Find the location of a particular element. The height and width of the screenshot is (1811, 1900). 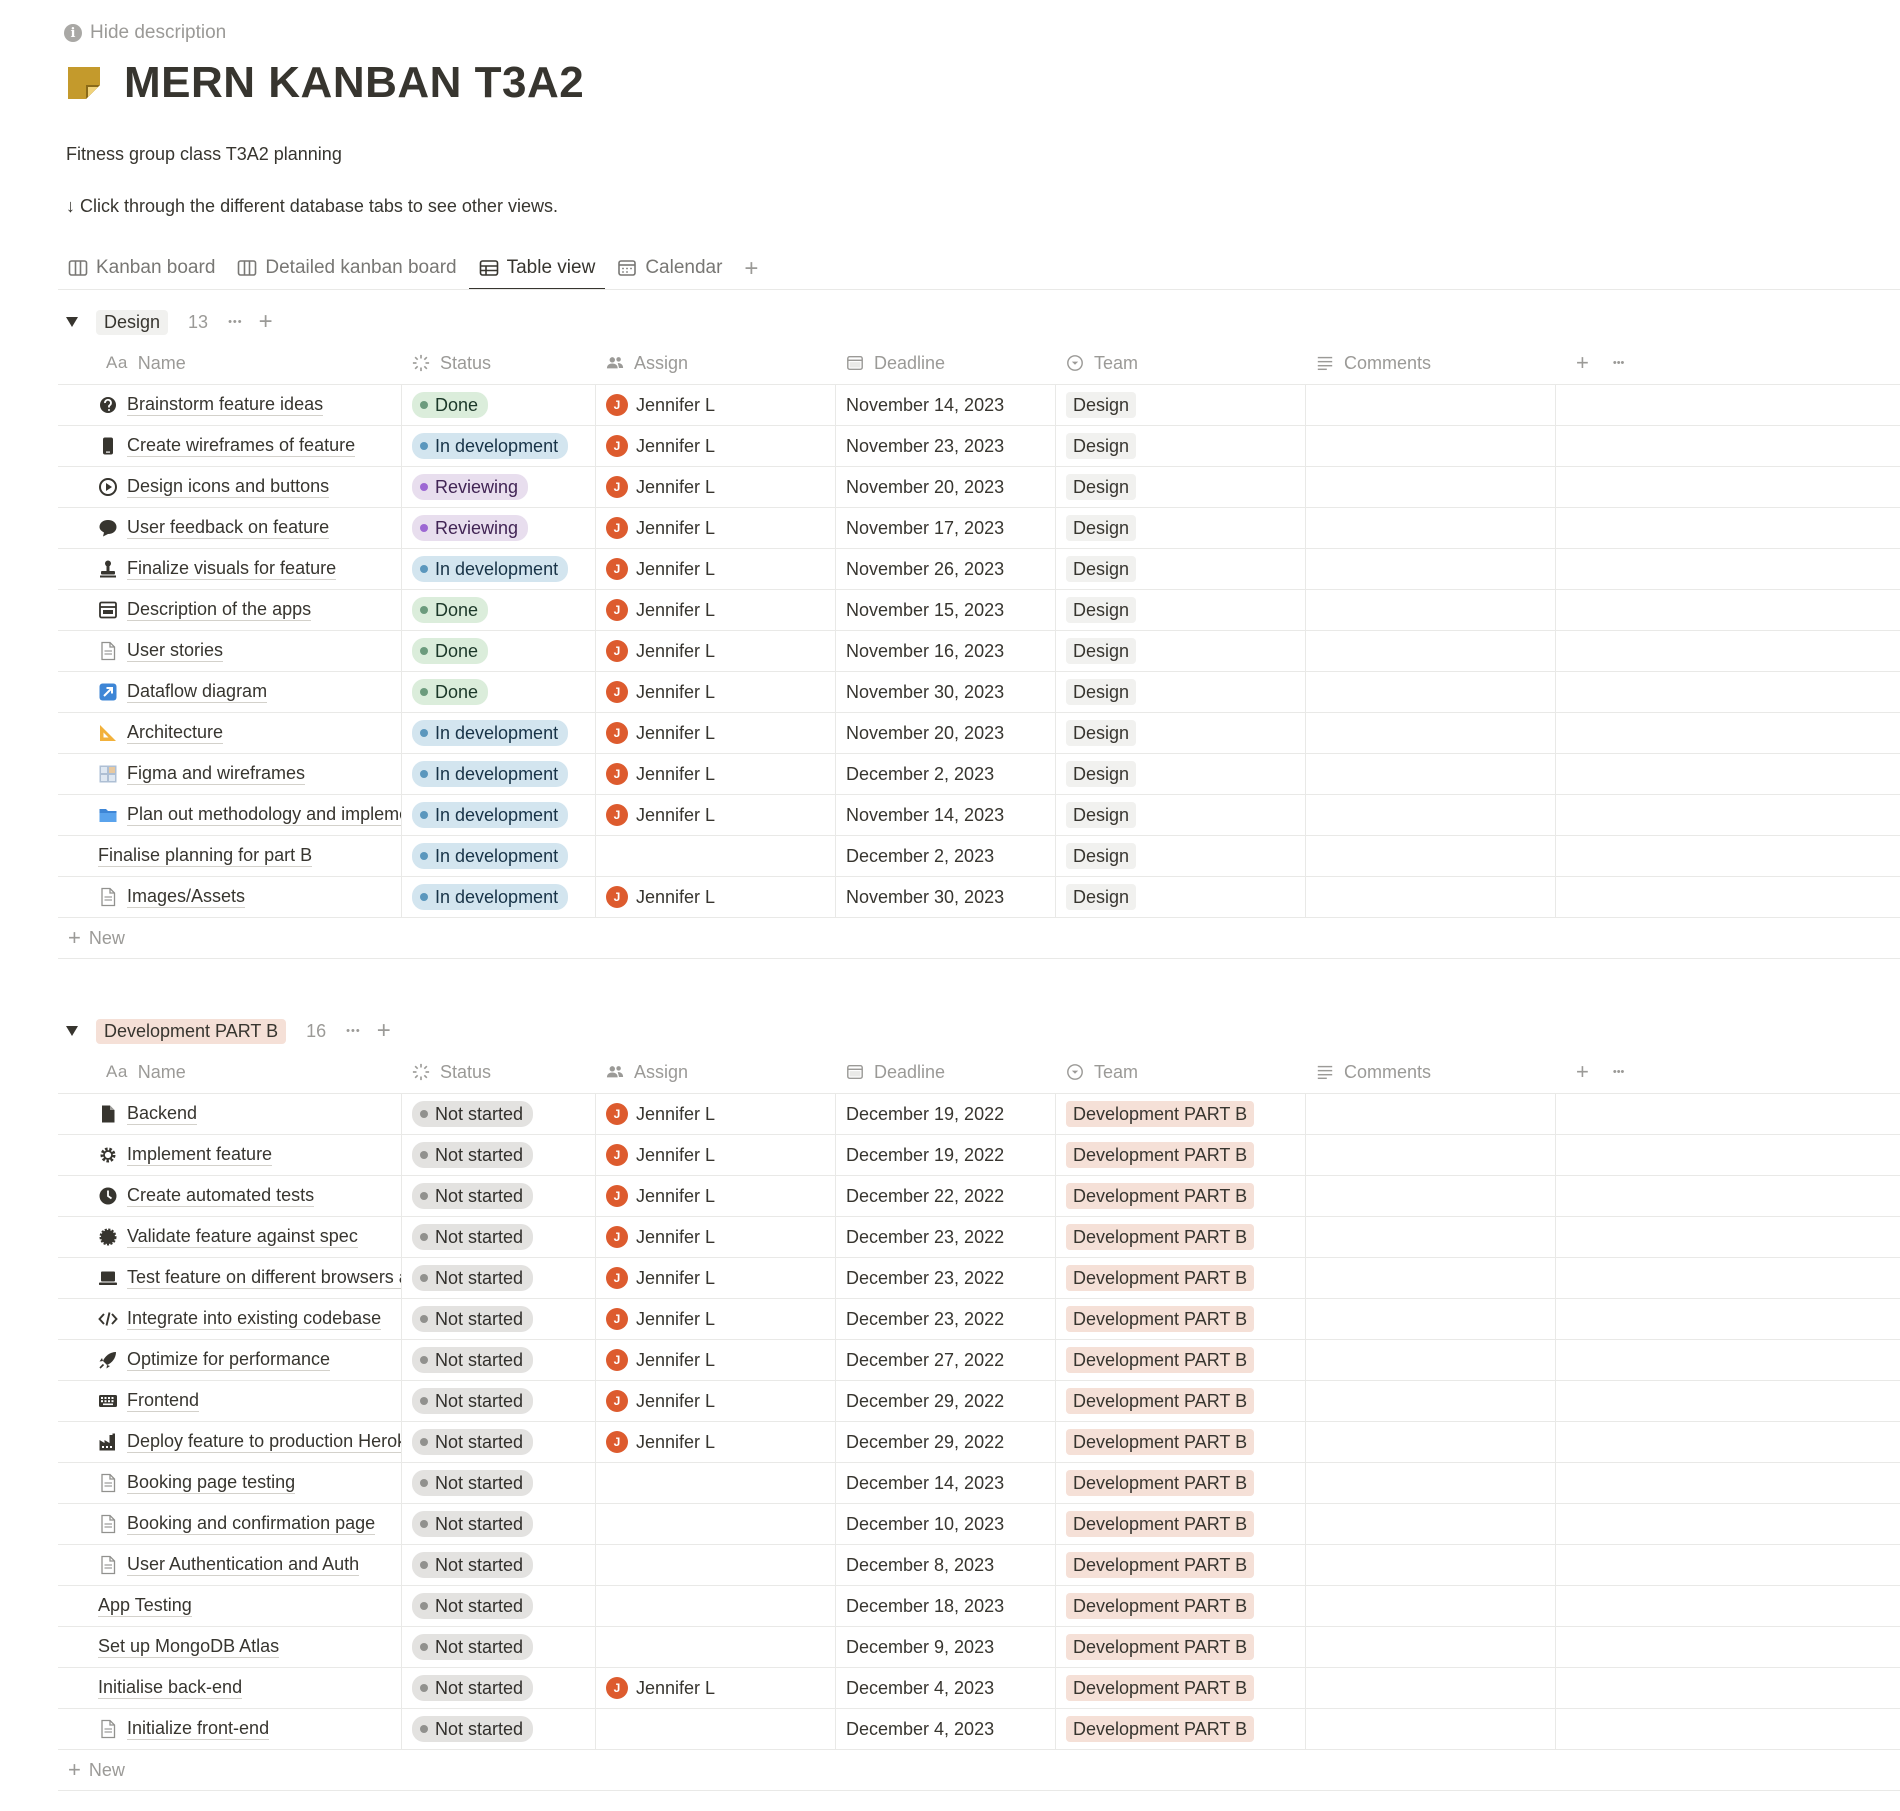

new-row-button: + New is located at coordinates (979, 1770).